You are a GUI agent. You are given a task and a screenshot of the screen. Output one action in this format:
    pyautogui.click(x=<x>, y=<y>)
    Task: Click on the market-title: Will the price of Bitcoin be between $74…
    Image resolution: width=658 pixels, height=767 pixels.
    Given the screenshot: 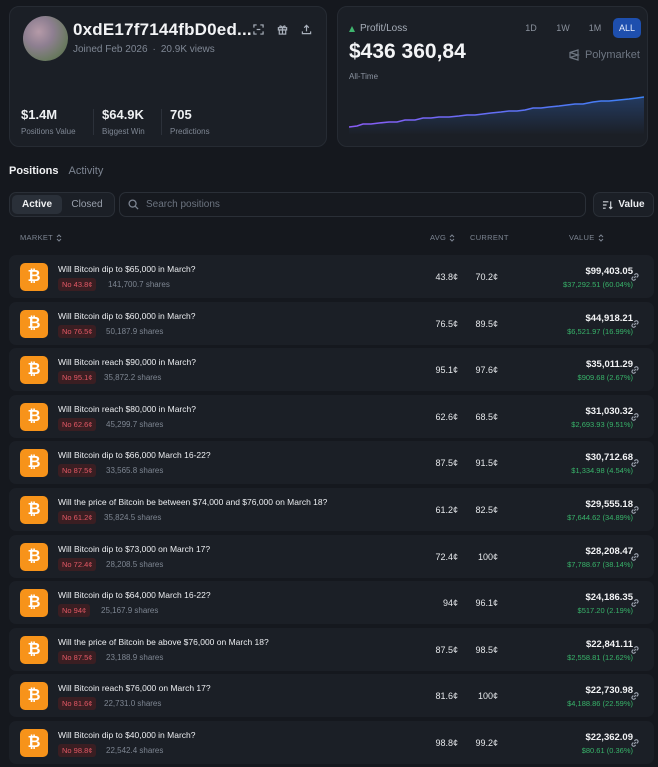 What is the action you would take?
    pyautogui.click(x=192, y=502)
    